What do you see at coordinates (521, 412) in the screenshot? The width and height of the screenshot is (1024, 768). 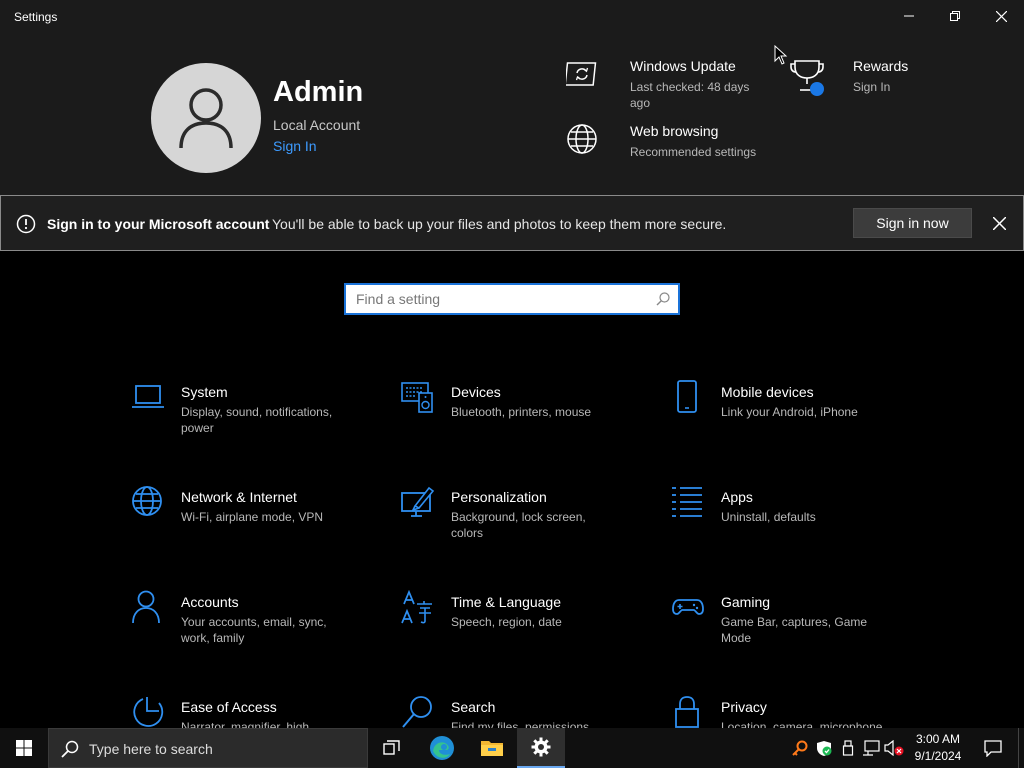 I see `category-subtitle: Bluetooth, printers, mouse` at bounding box center [521, 412].